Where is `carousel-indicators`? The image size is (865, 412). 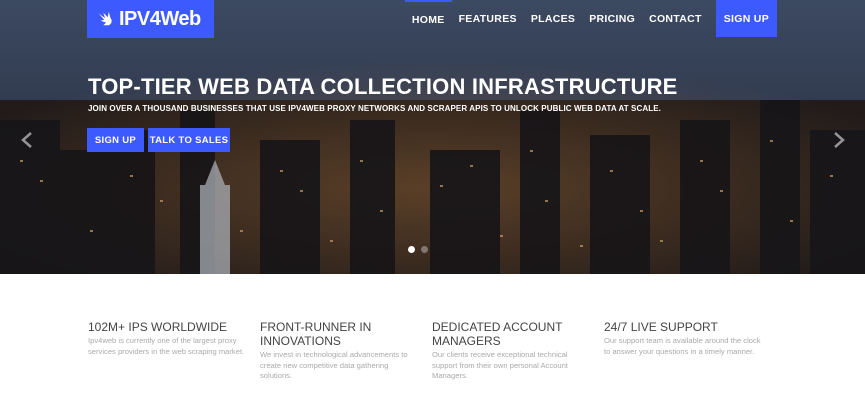
carousel-indicators is located at coordinates (418, 249).